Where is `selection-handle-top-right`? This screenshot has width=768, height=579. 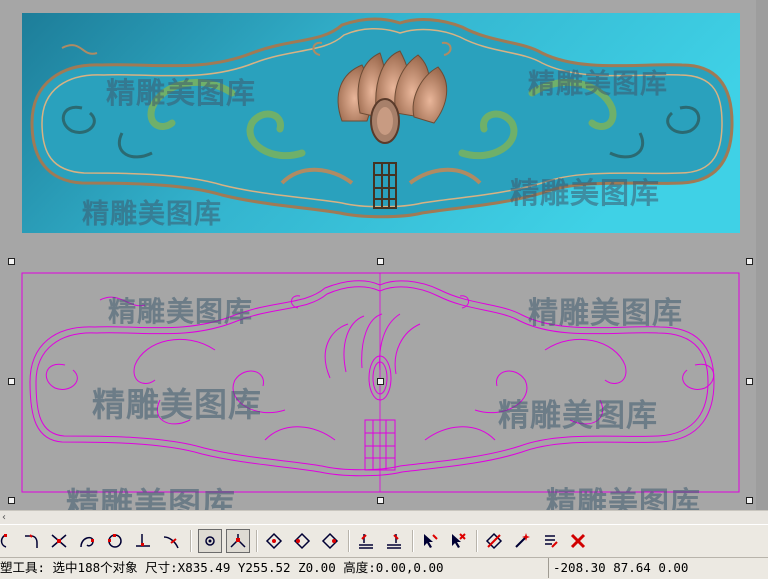
selection-handle-top-right is located at coordinates (749, 261).